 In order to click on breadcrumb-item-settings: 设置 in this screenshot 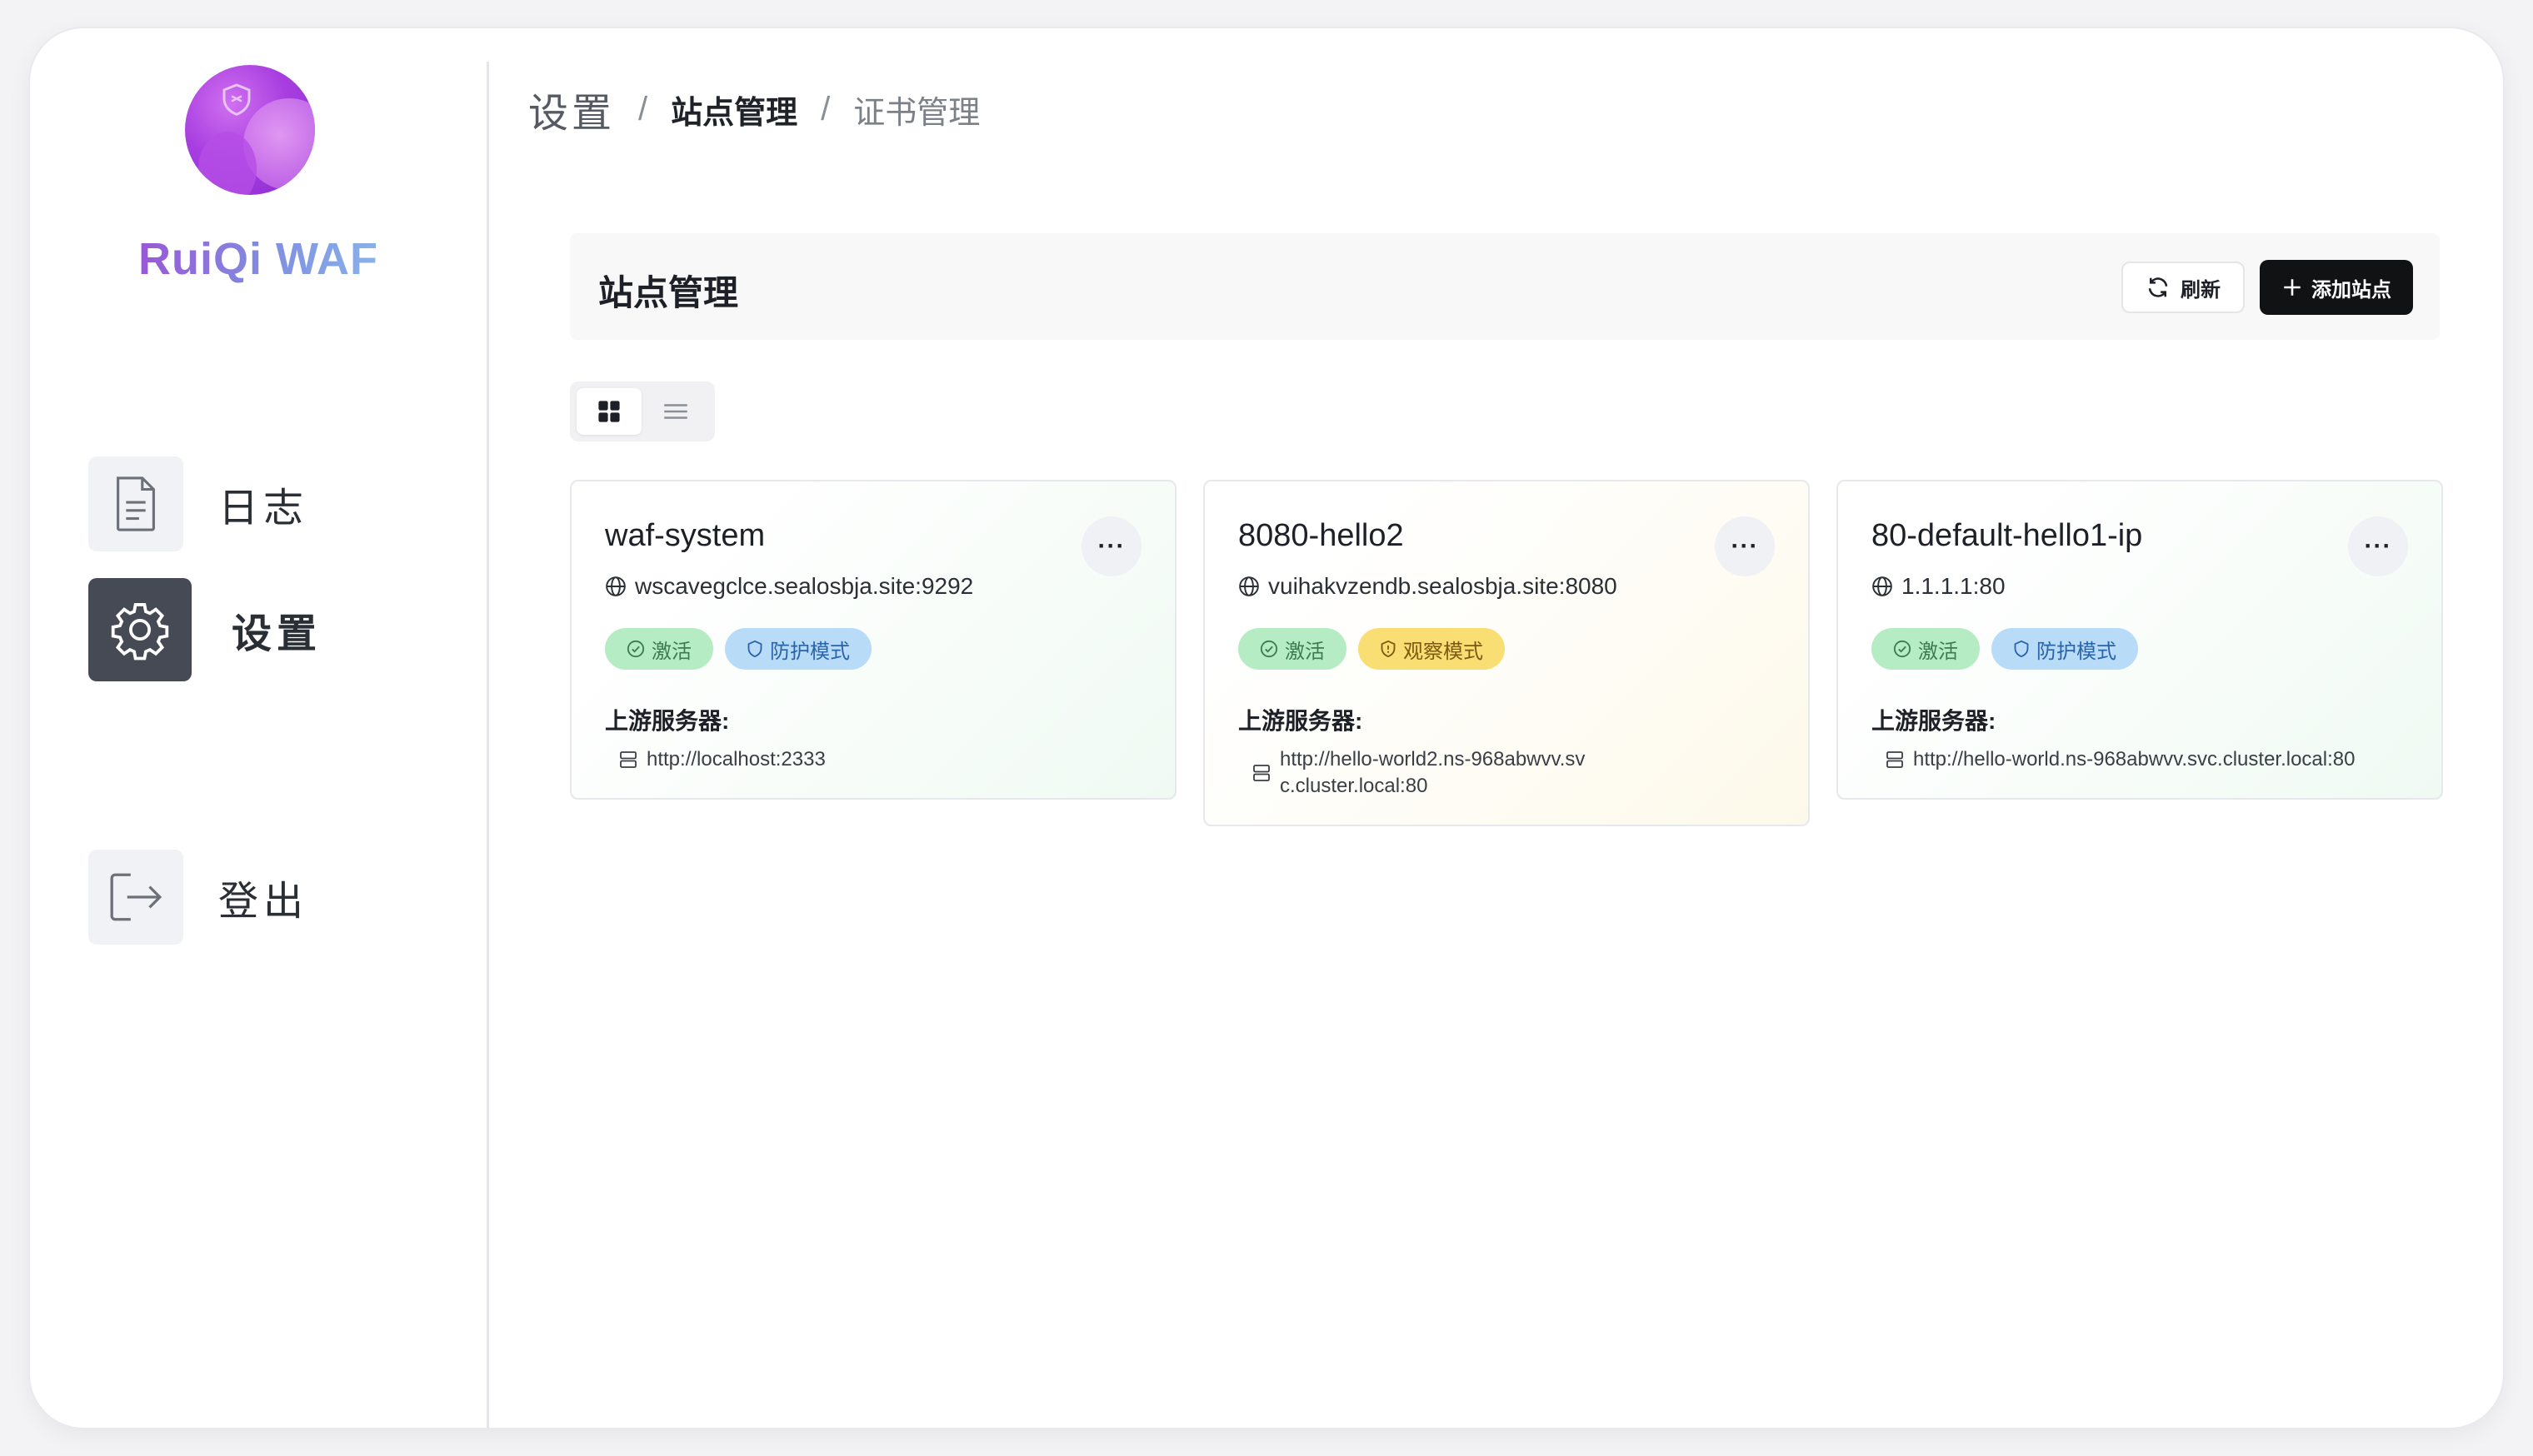, I will do `click(571, 109)`.